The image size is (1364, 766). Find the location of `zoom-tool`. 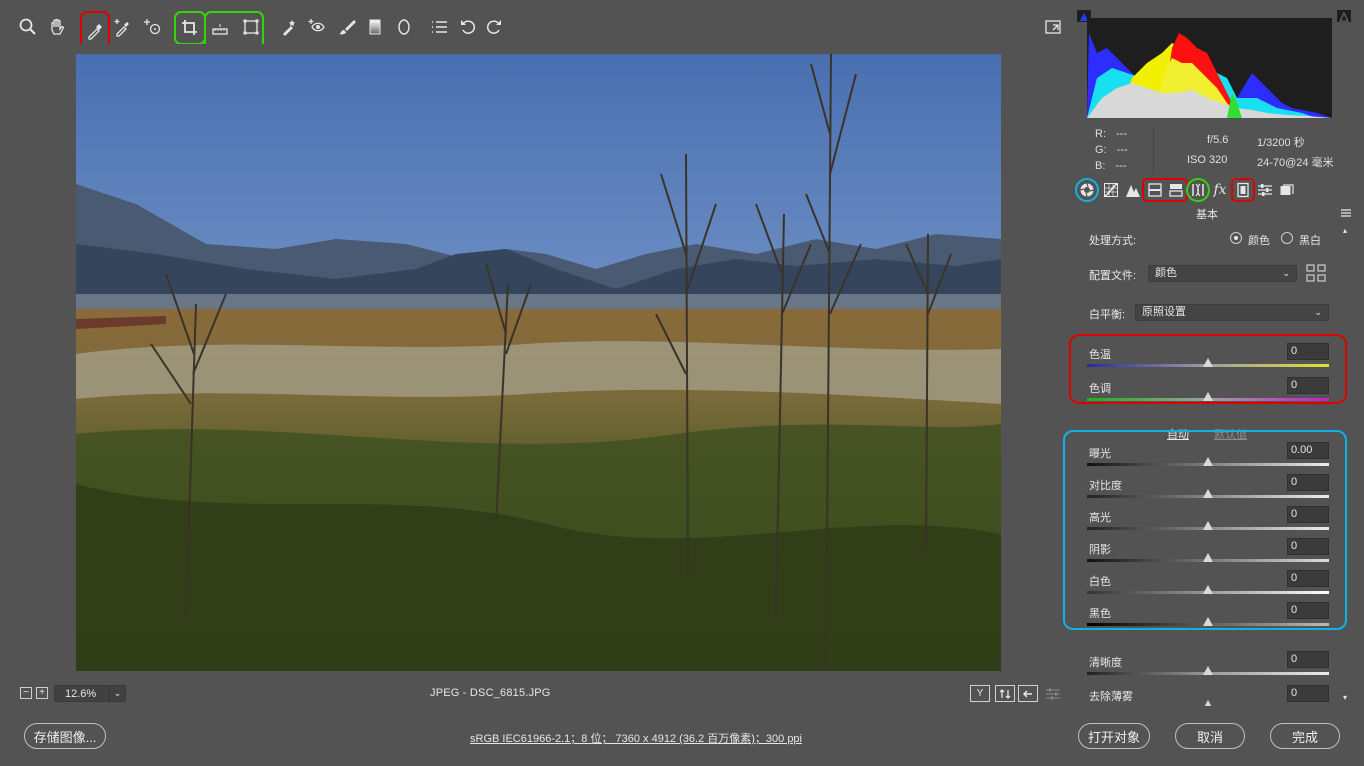

zoom-tool is located at coordinates (28, 27).